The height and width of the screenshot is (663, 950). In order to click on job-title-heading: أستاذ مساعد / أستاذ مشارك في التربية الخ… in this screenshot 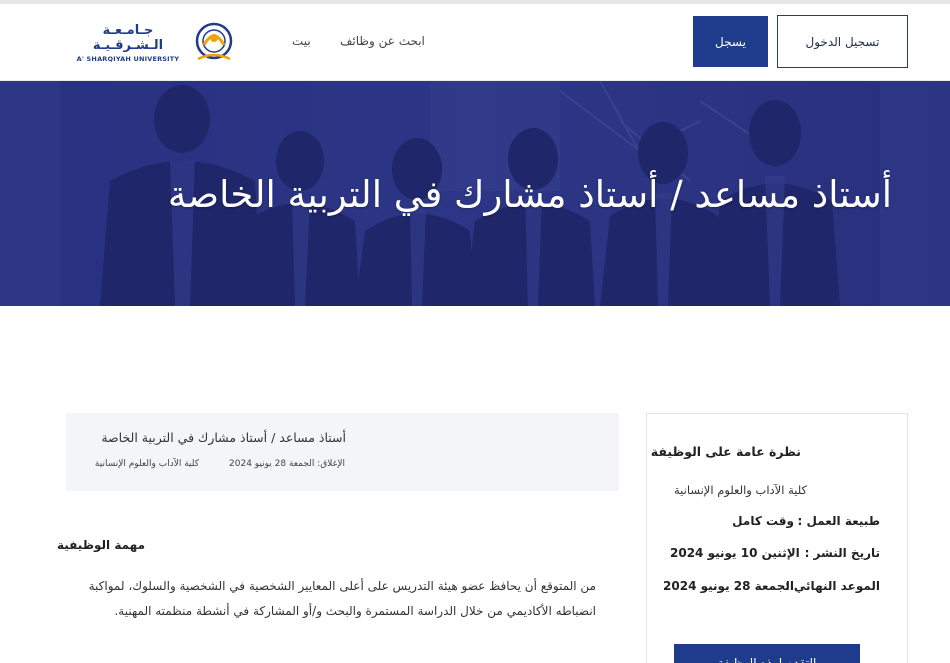, I will do `click(529, 194)`.